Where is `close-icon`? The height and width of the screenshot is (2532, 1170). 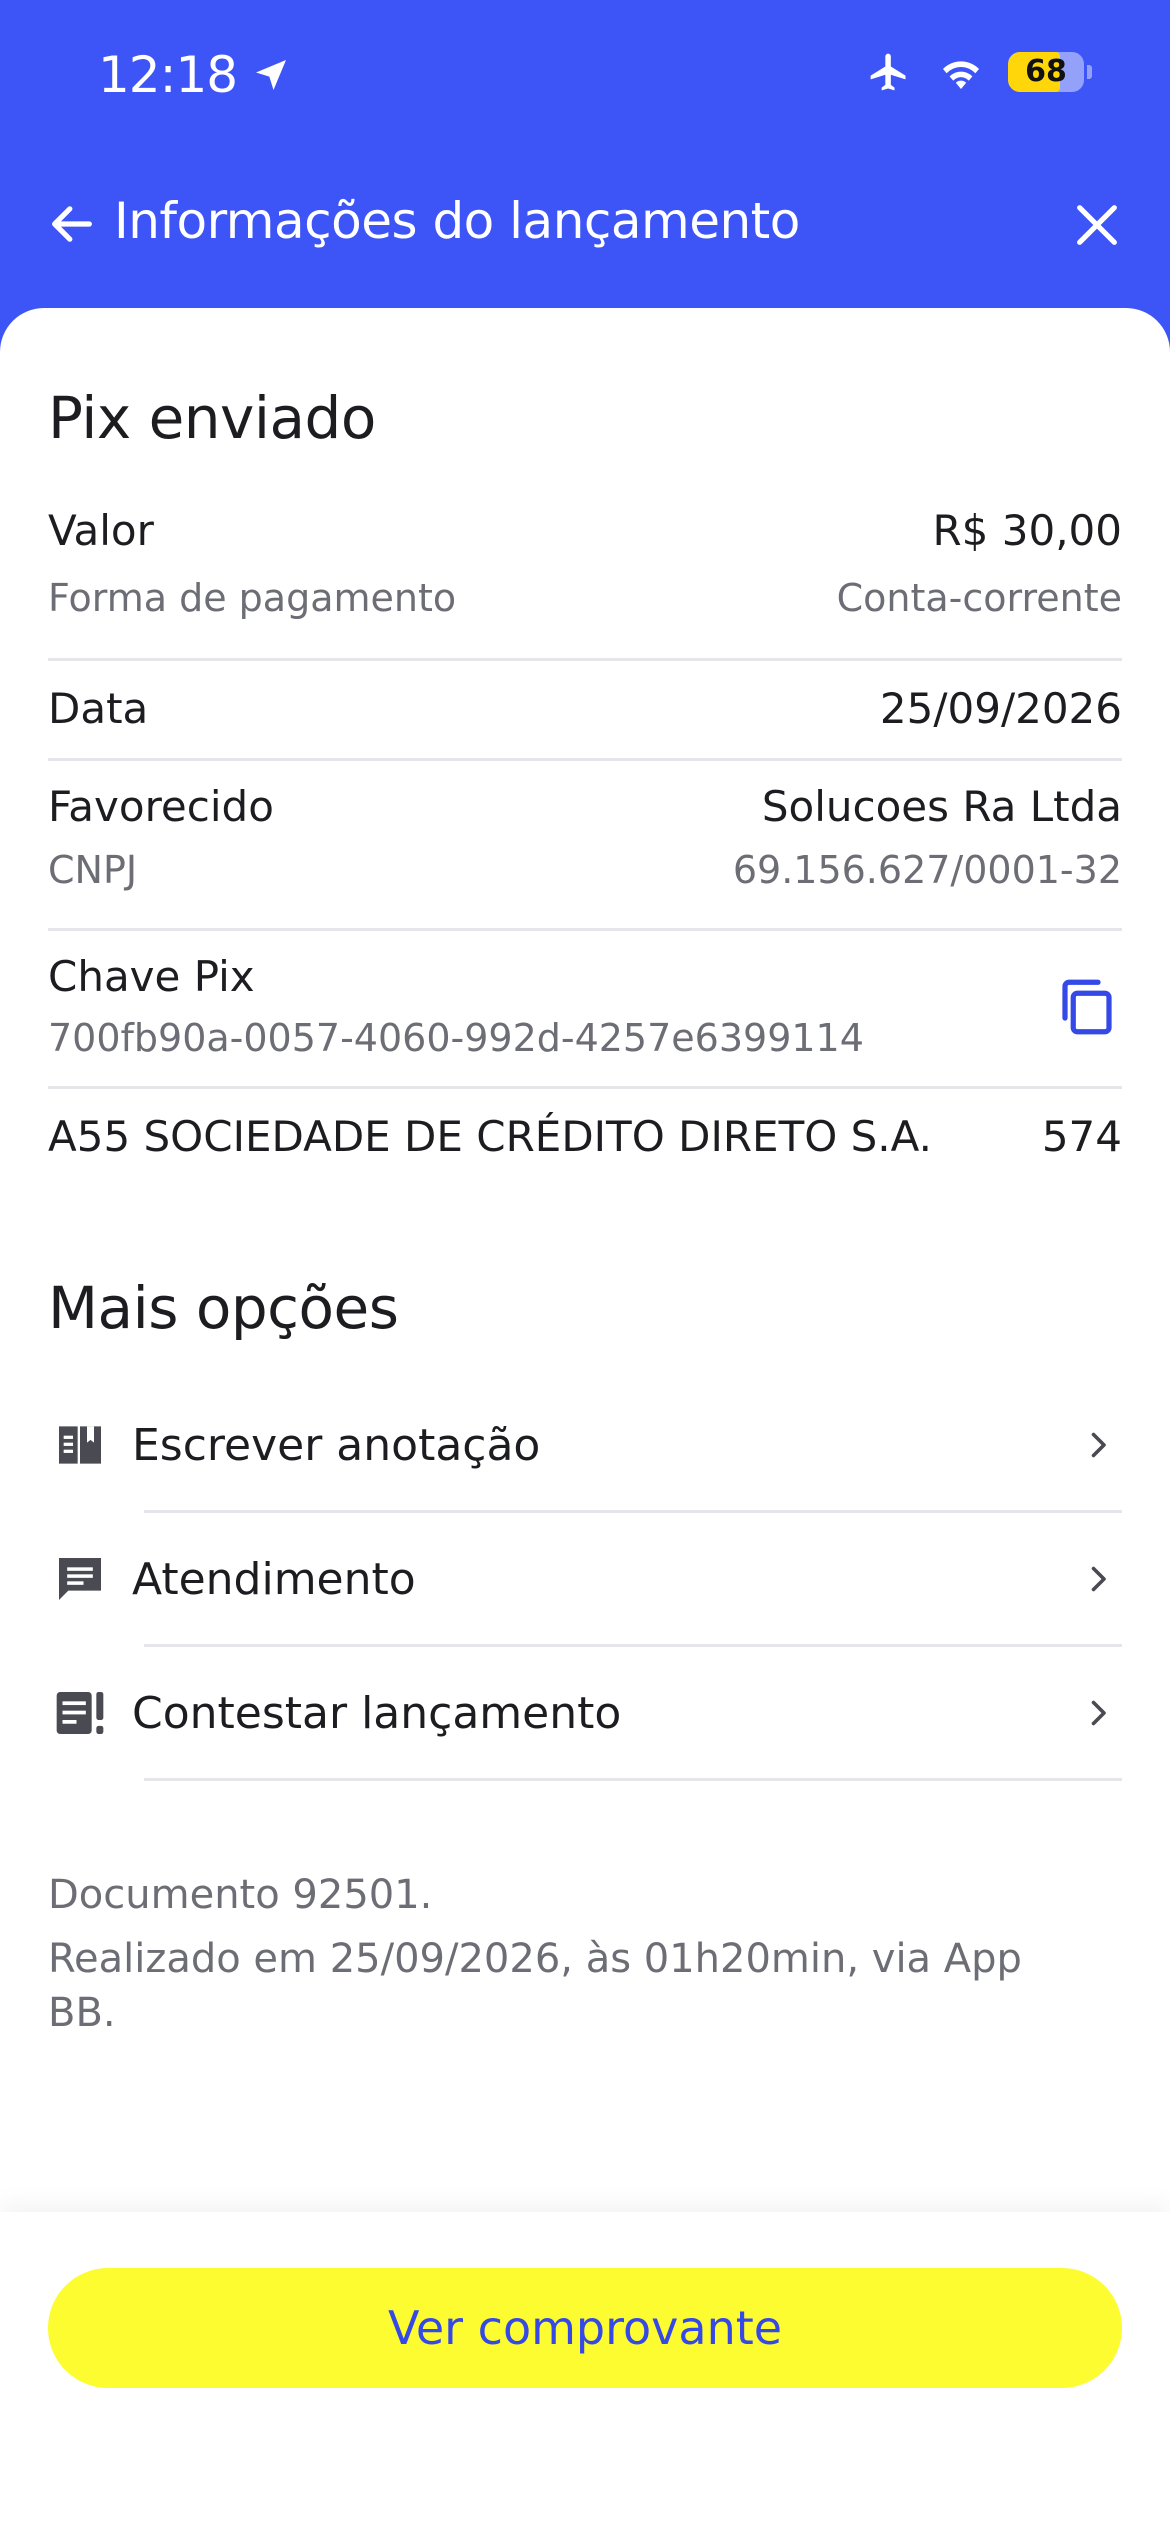 close-icon is located at coordinates (1097, 225).